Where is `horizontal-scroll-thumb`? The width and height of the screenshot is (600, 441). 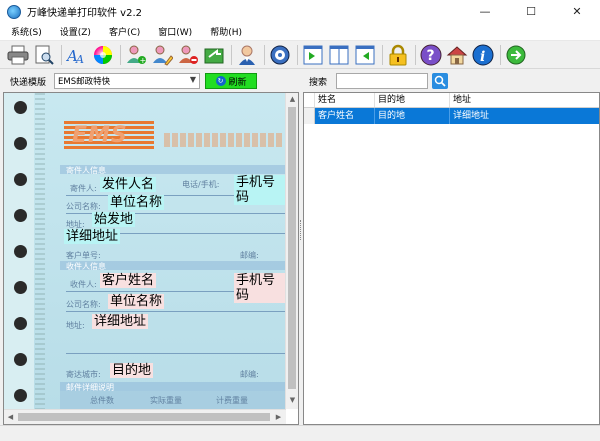 horizontal-scroll-thumb is located at coordinates (144, 417).